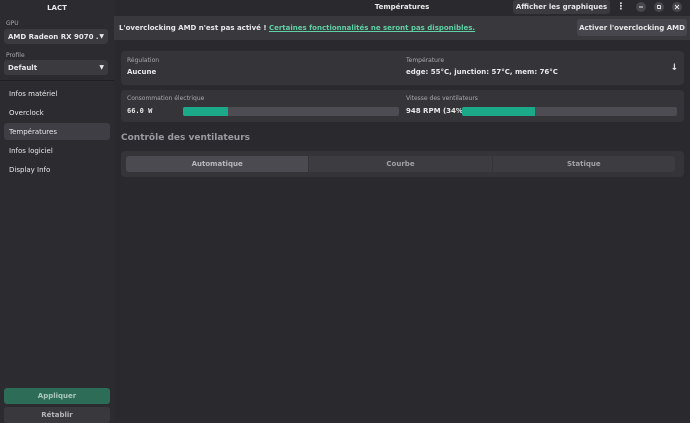 The image size is (690, 423). What do you see at coordinates (57, 80) in the screenshot?
I see `sidebar-divider` at bounding box center [57, 80].